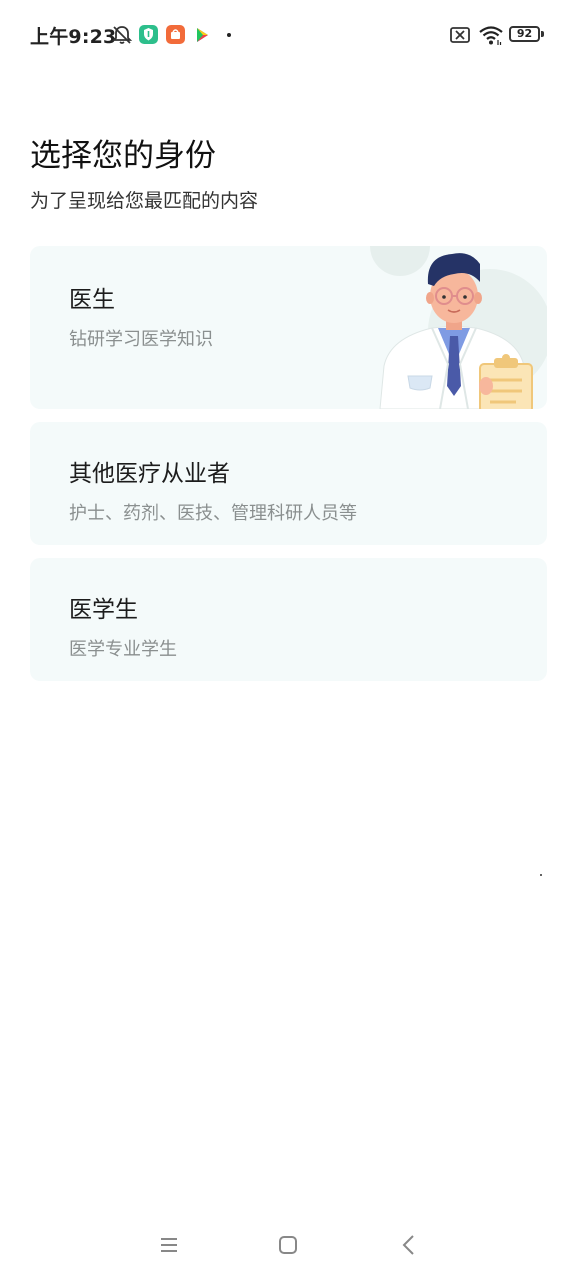  I want to click on back-chevron-icon, so click(409, 1245).